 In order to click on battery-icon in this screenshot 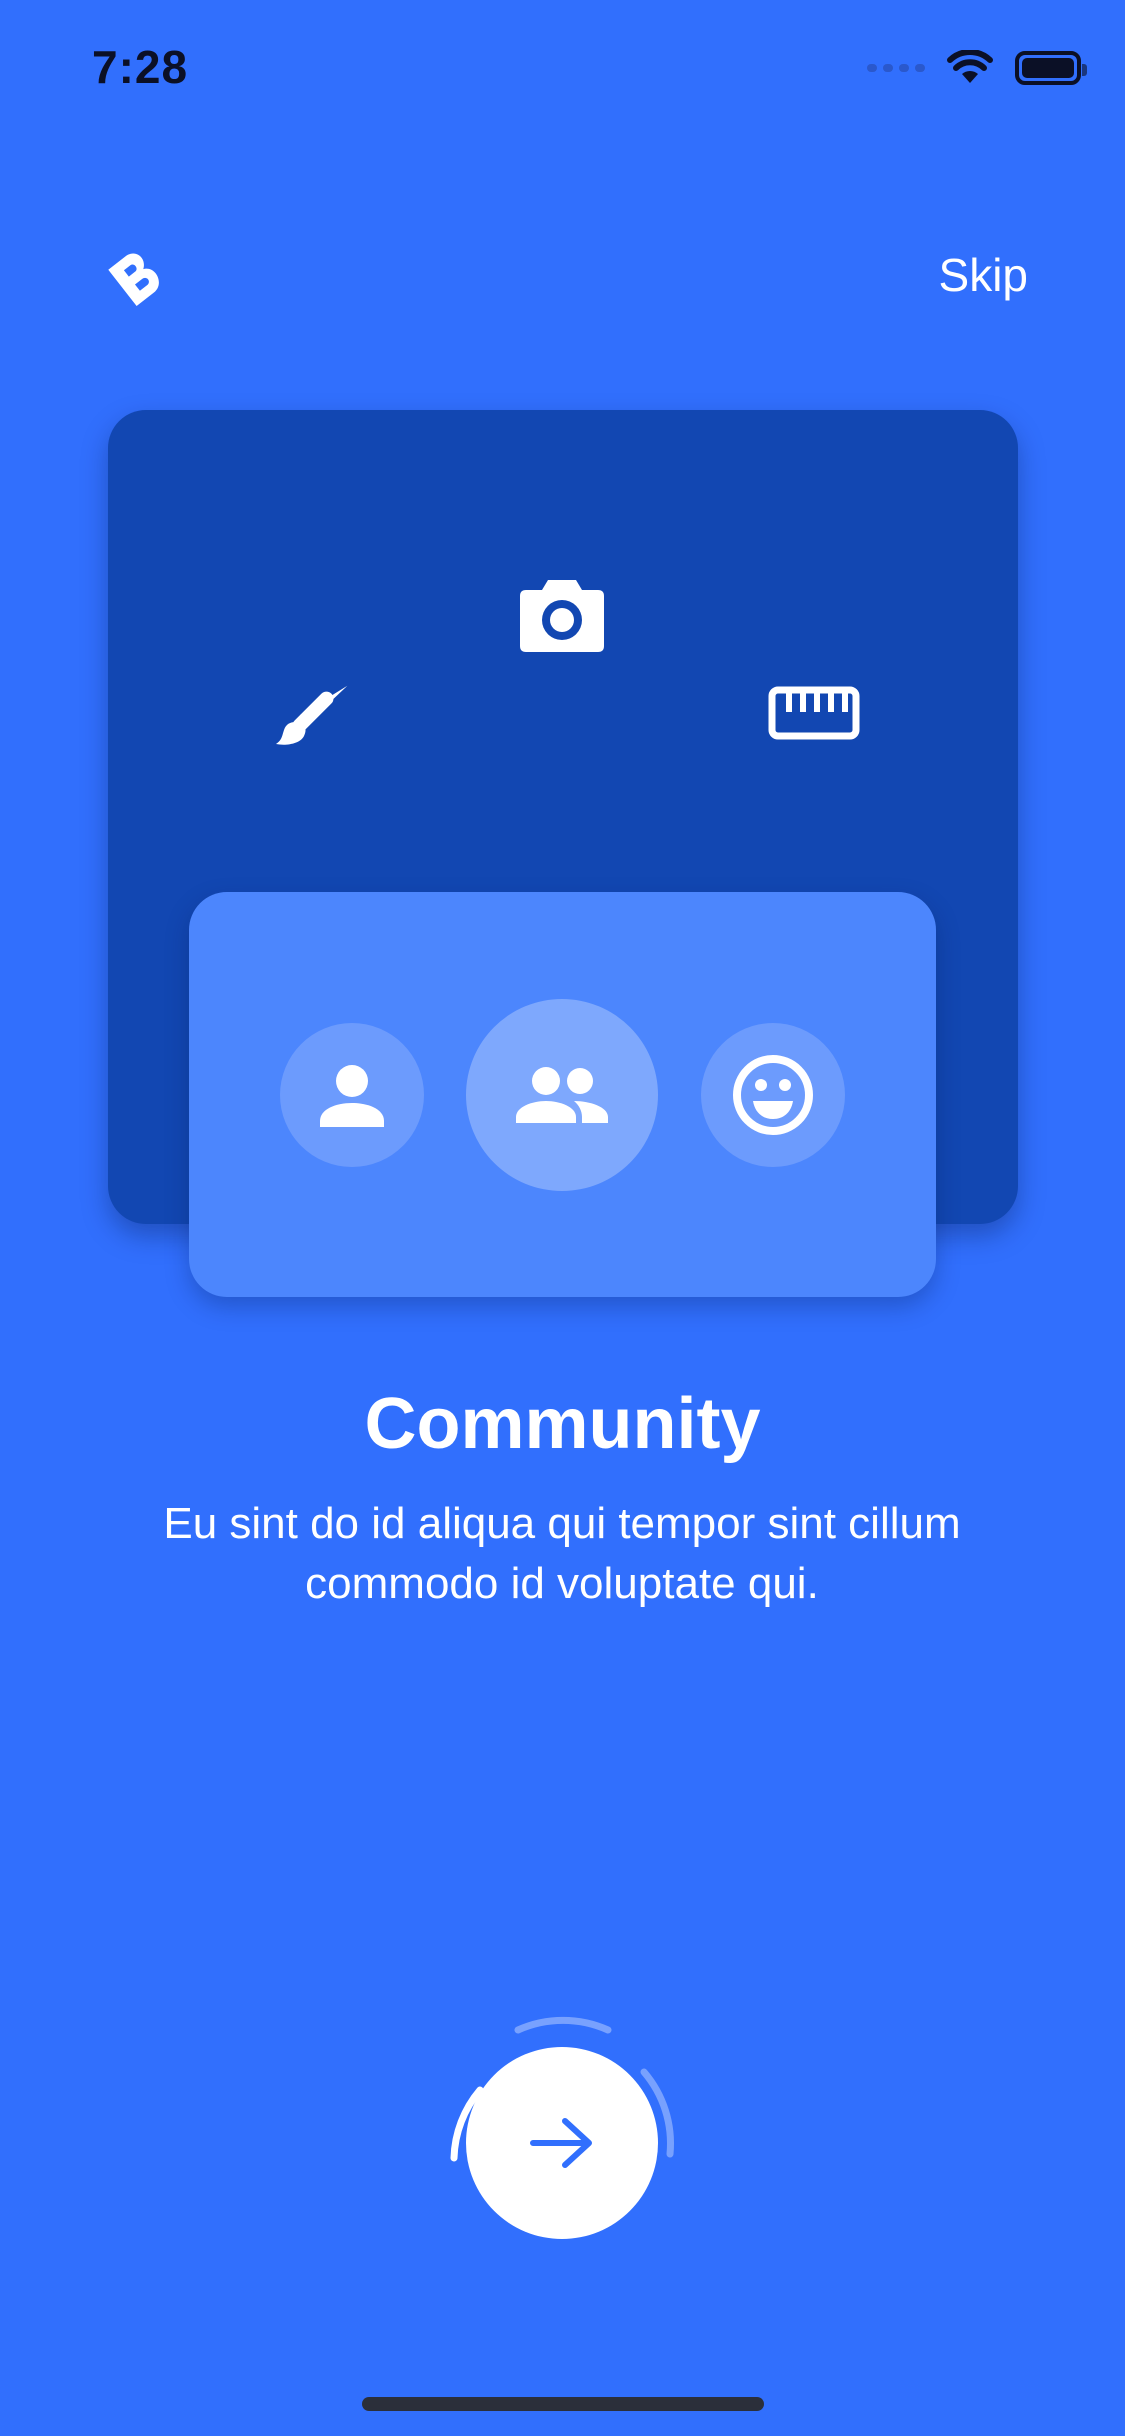, I will do `click(1051, 68)`.